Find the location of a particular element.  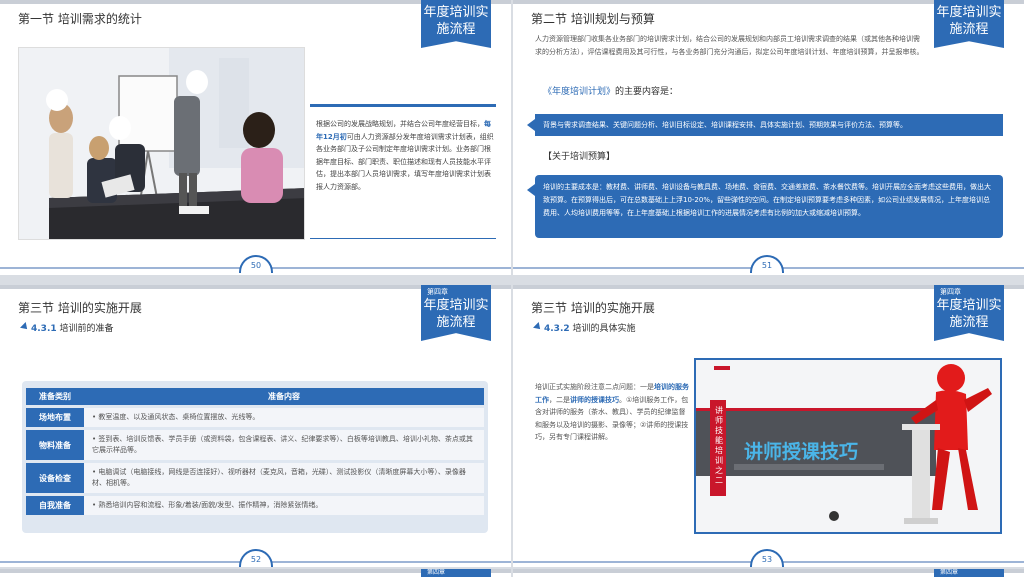

text-bottom-rule is located at coordinates (403, 238).